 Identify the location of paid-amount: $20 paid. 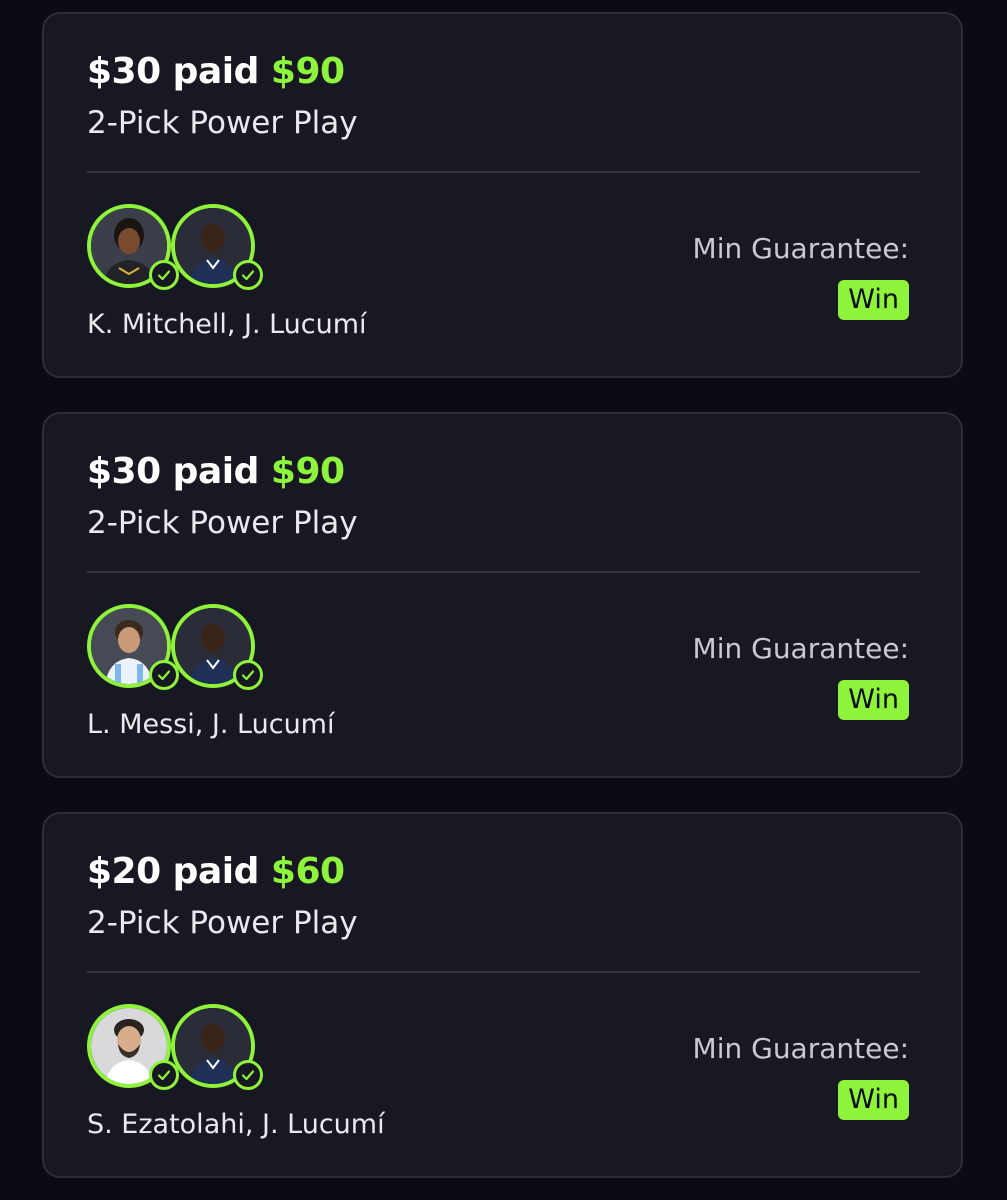
(173, 871).